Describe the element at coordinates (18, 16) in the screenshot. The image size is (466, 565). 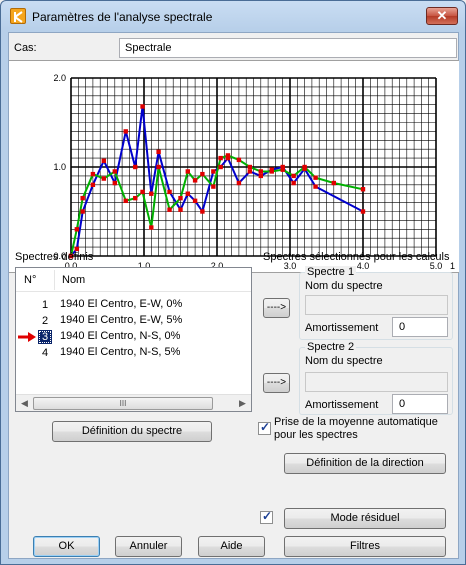
I see `app-icon` at that location.